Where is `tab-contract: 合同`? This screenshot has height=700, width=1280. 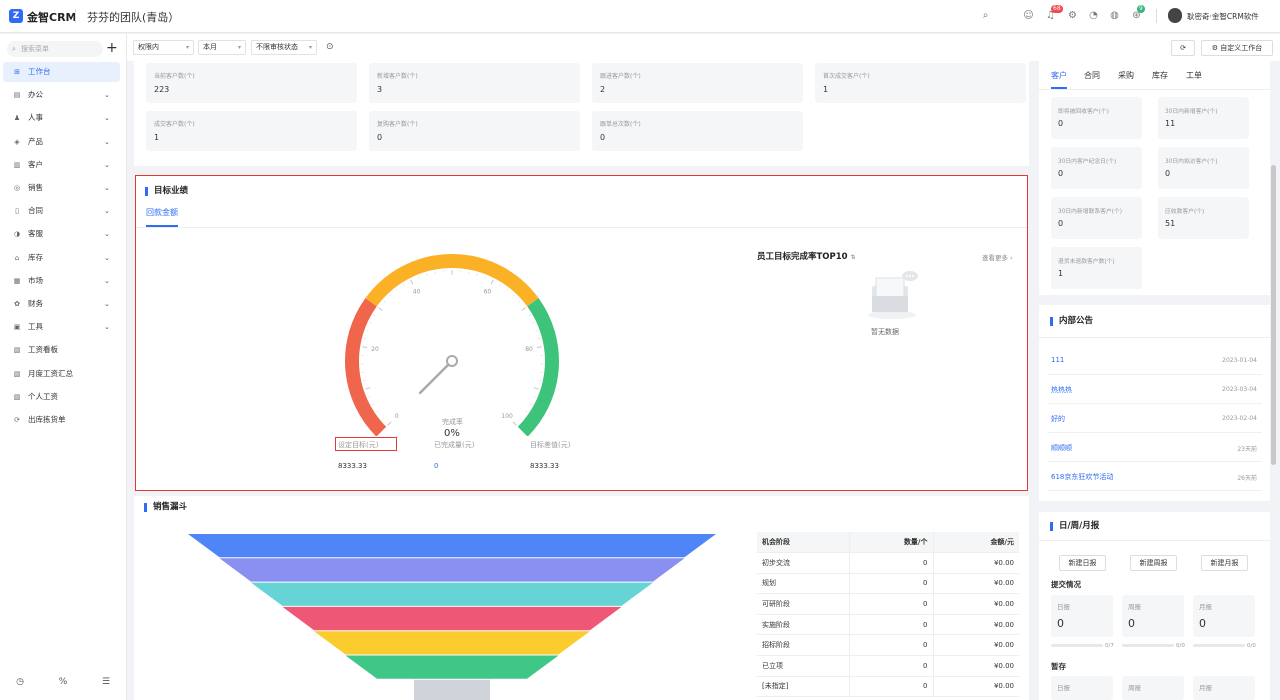
tab-contract: 合同 is located at coordinates (1092, 75).